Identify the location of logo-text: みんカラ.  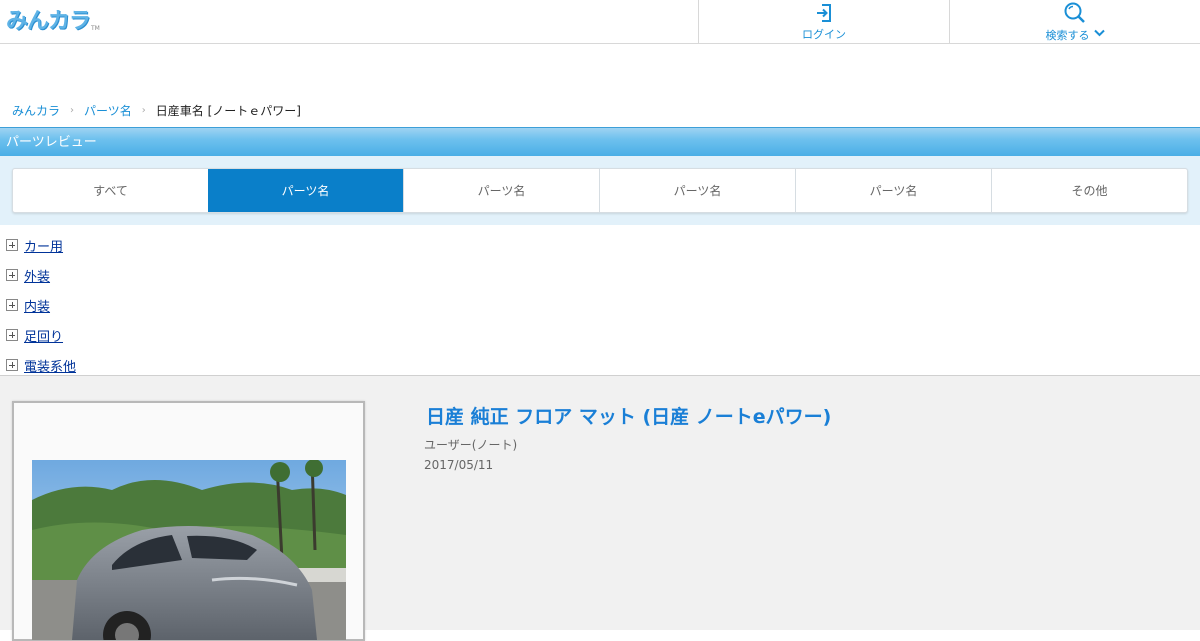
(48, 21).